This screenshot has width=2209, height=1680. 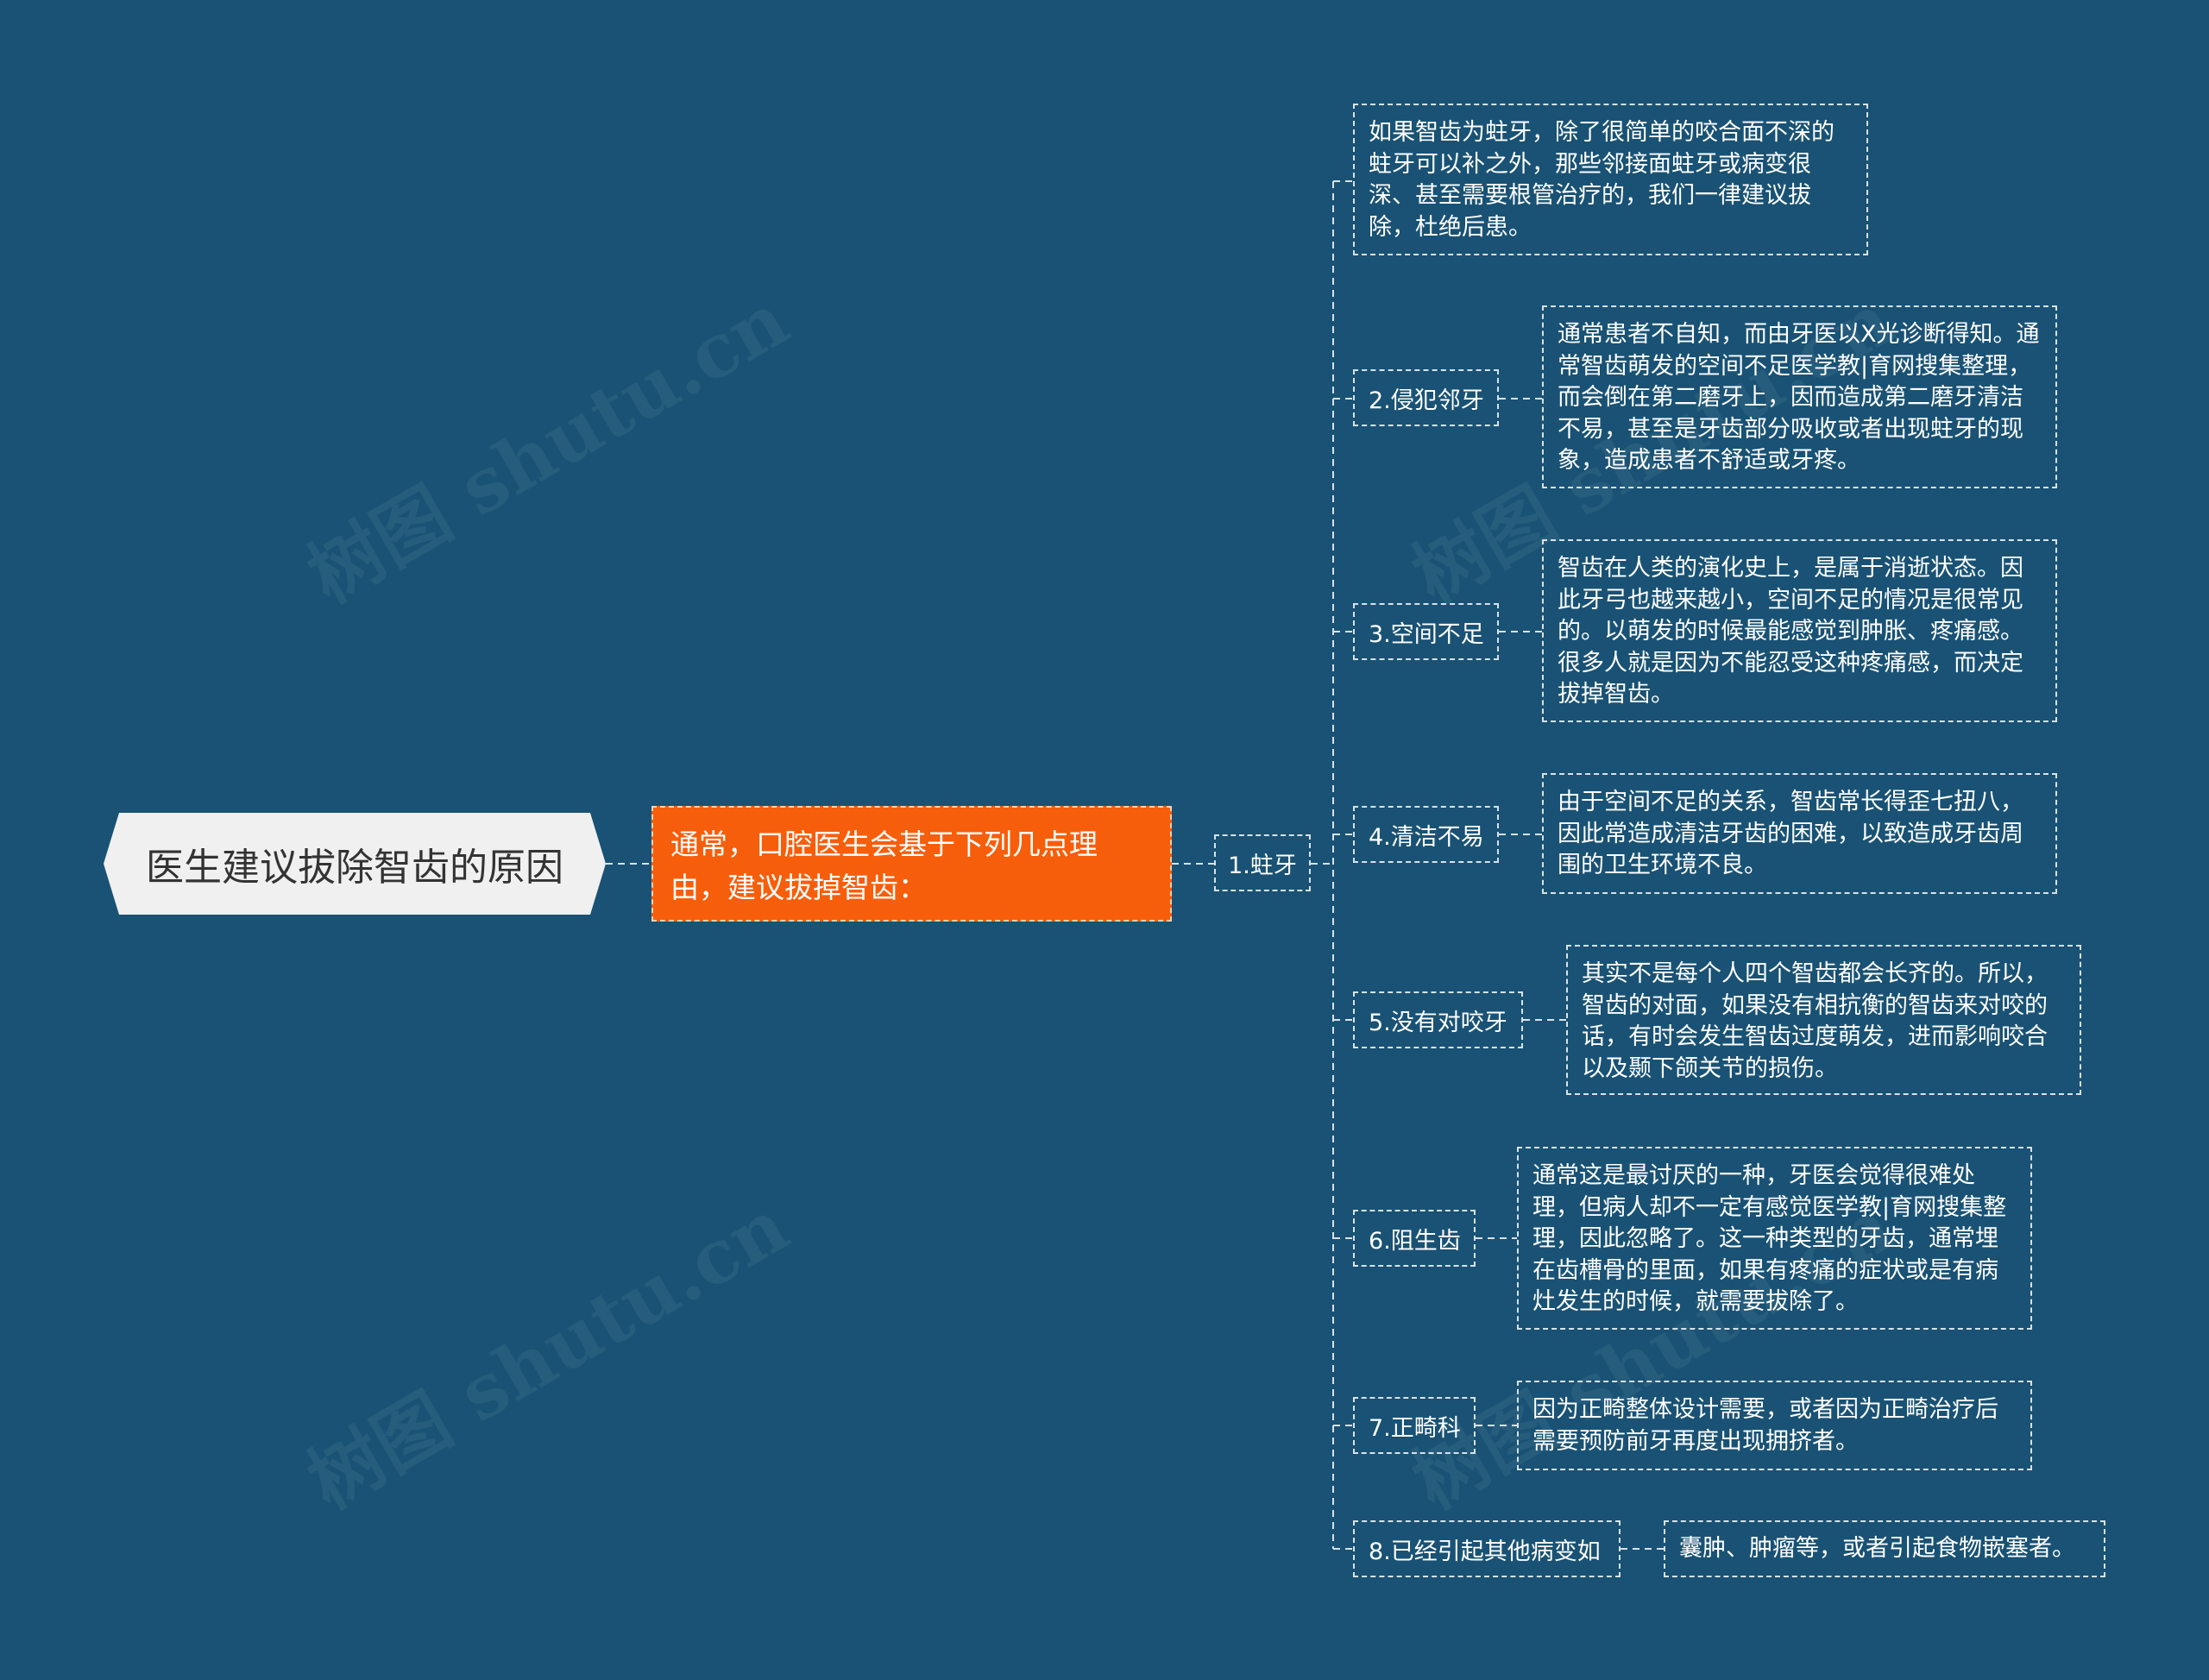 I want to click on branch-7-desc-text: 因为正畸整体设计需要，或者因为正畸治疗后需要预防前牙再度出现拥挤者。, so click(x=1765, y=1425).